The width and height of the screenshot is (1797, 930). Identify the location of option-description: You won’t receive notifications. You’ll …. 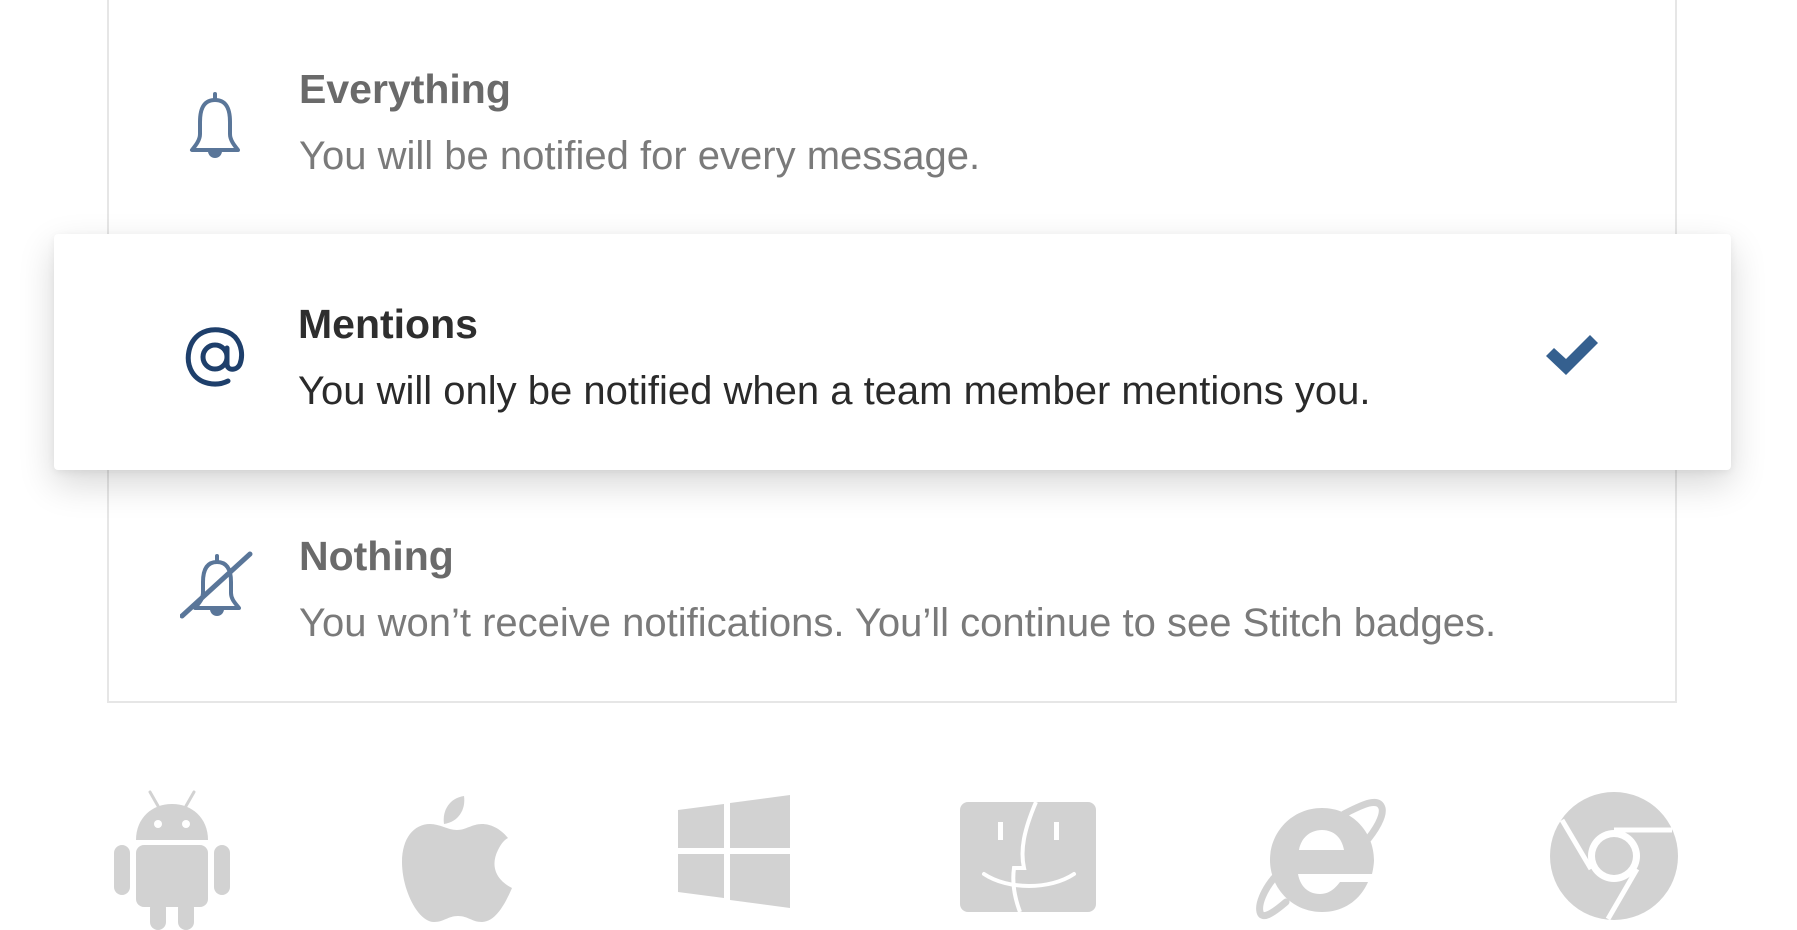
(898, 623).